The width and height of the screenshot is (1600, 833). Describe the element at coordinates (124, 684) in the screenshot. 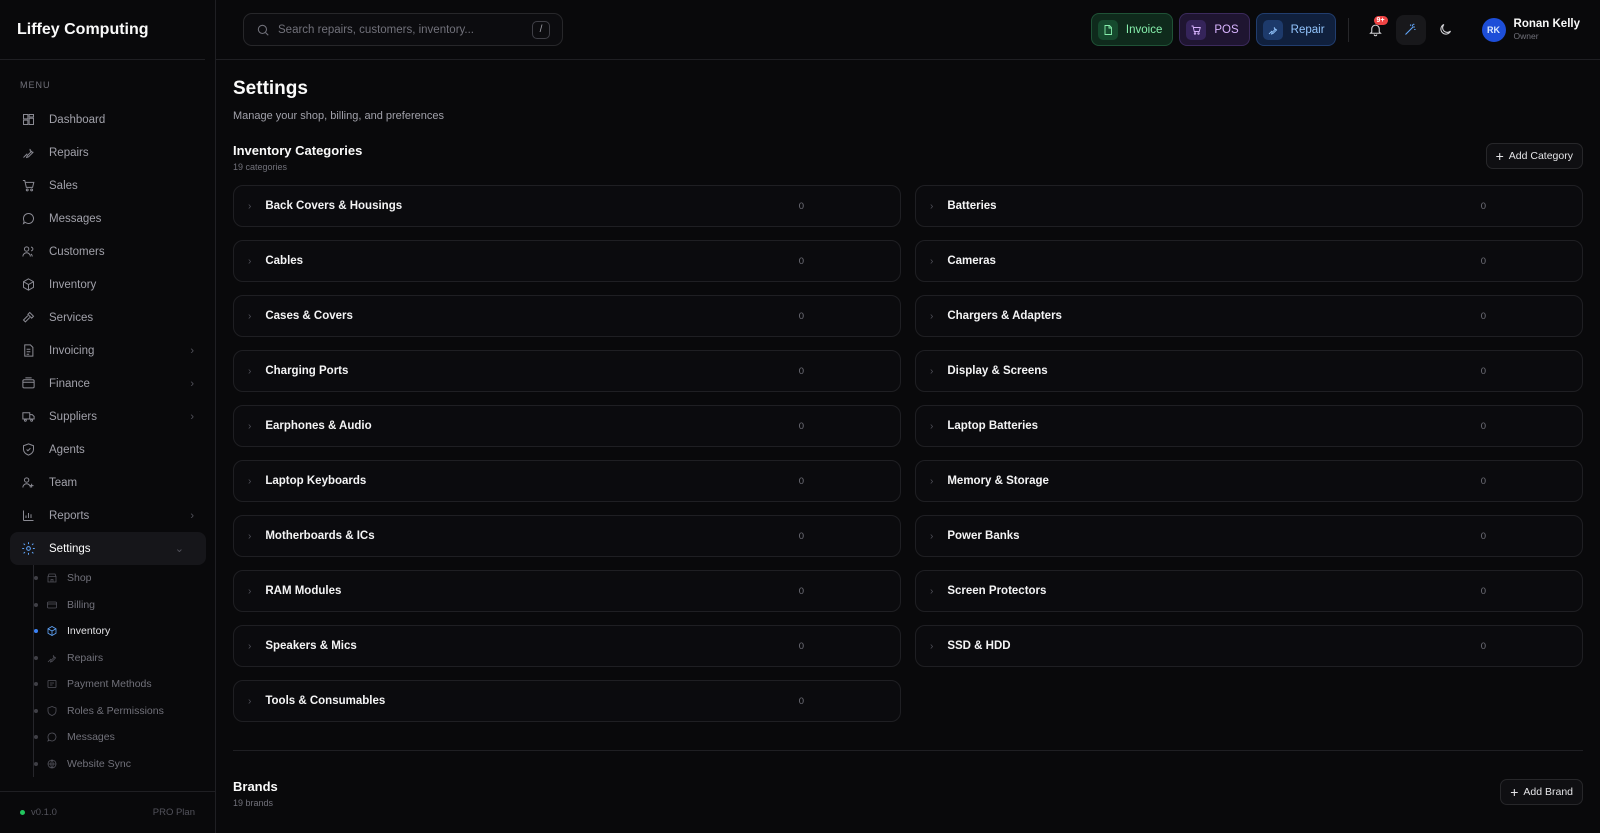

I see `settings-subitem-payment-methods: Payment Methods` at that location.